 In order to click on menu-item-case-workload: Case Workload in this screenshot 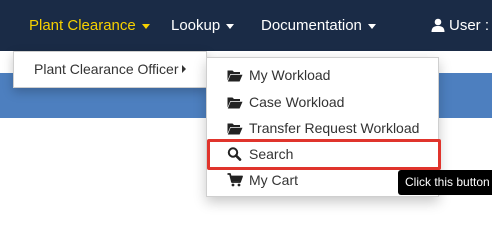, I will do `click(322, 102)`.